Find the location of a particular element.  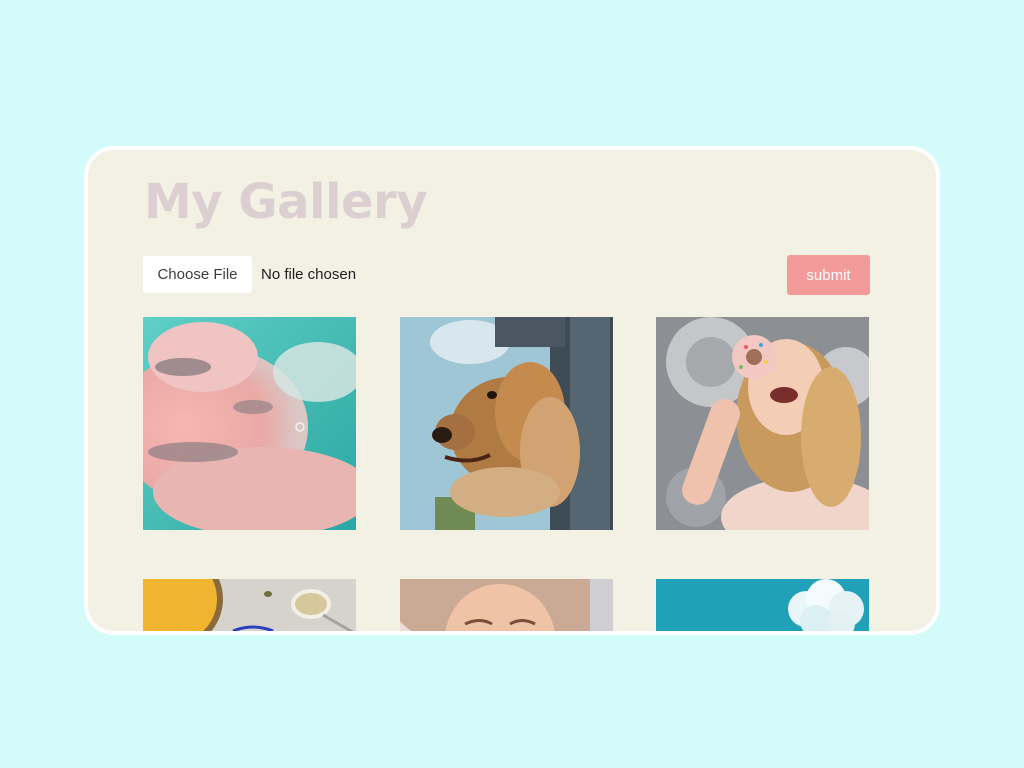

soup-image is located at coordinates (249, 605).